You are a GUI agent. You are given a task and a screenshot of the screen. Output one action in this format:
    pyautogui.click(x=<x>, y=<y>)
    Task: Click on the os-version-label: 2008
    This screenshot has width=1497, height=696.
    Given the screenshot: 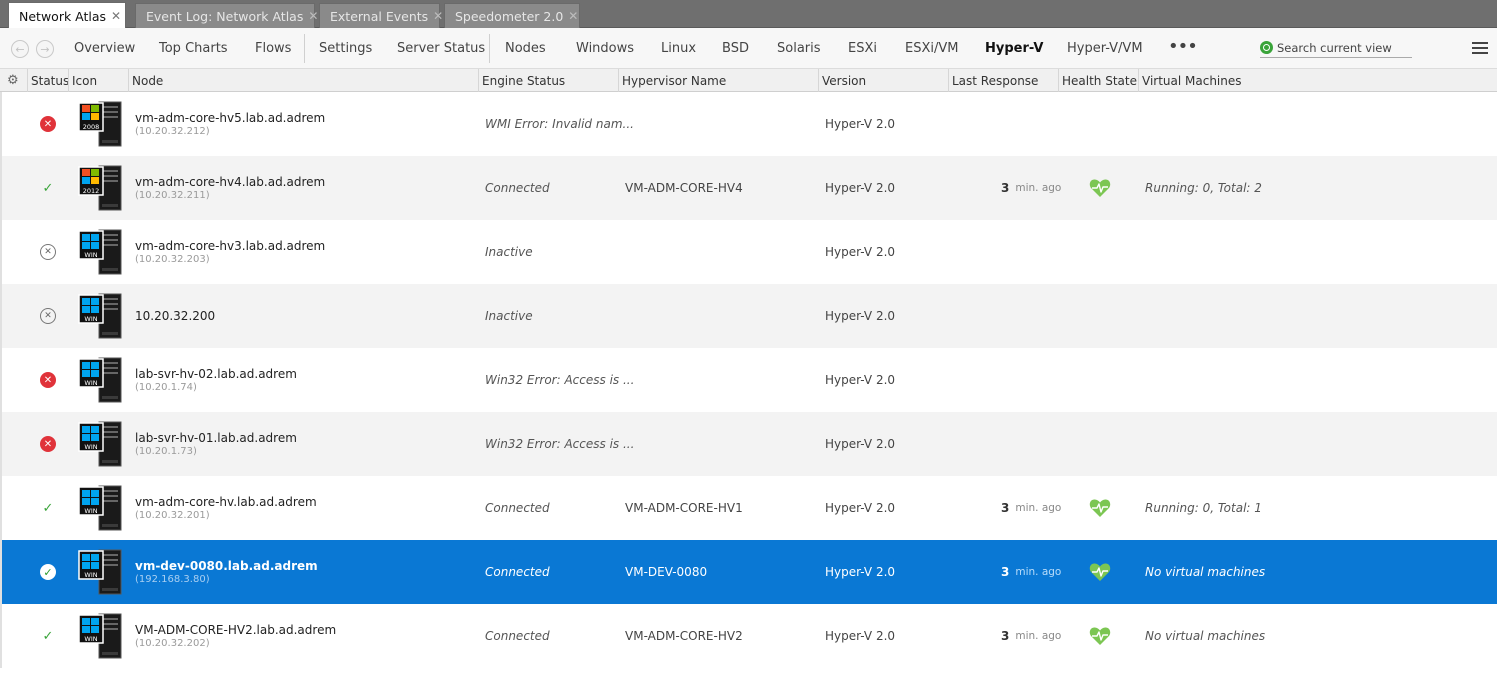 What is the action you would take?
    pyautogui.click(x=91, y=127)
    